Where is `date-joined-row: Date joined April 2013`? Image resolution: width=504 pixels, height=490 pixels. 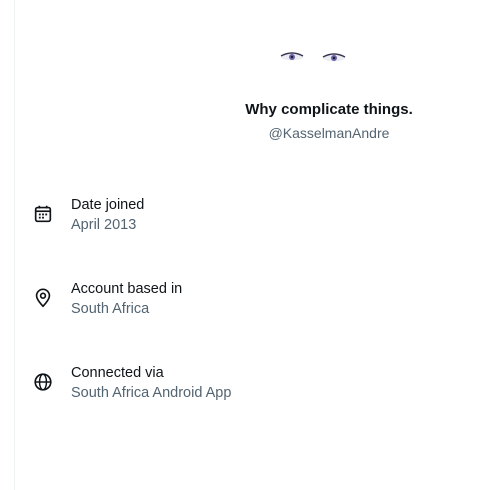
date-joined-row: Date joined April 2013 is located at coordinates (250, 217).